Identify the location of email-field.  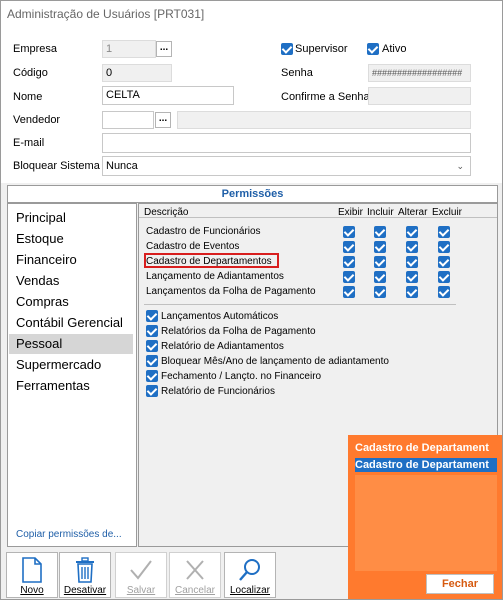
(286, 143).